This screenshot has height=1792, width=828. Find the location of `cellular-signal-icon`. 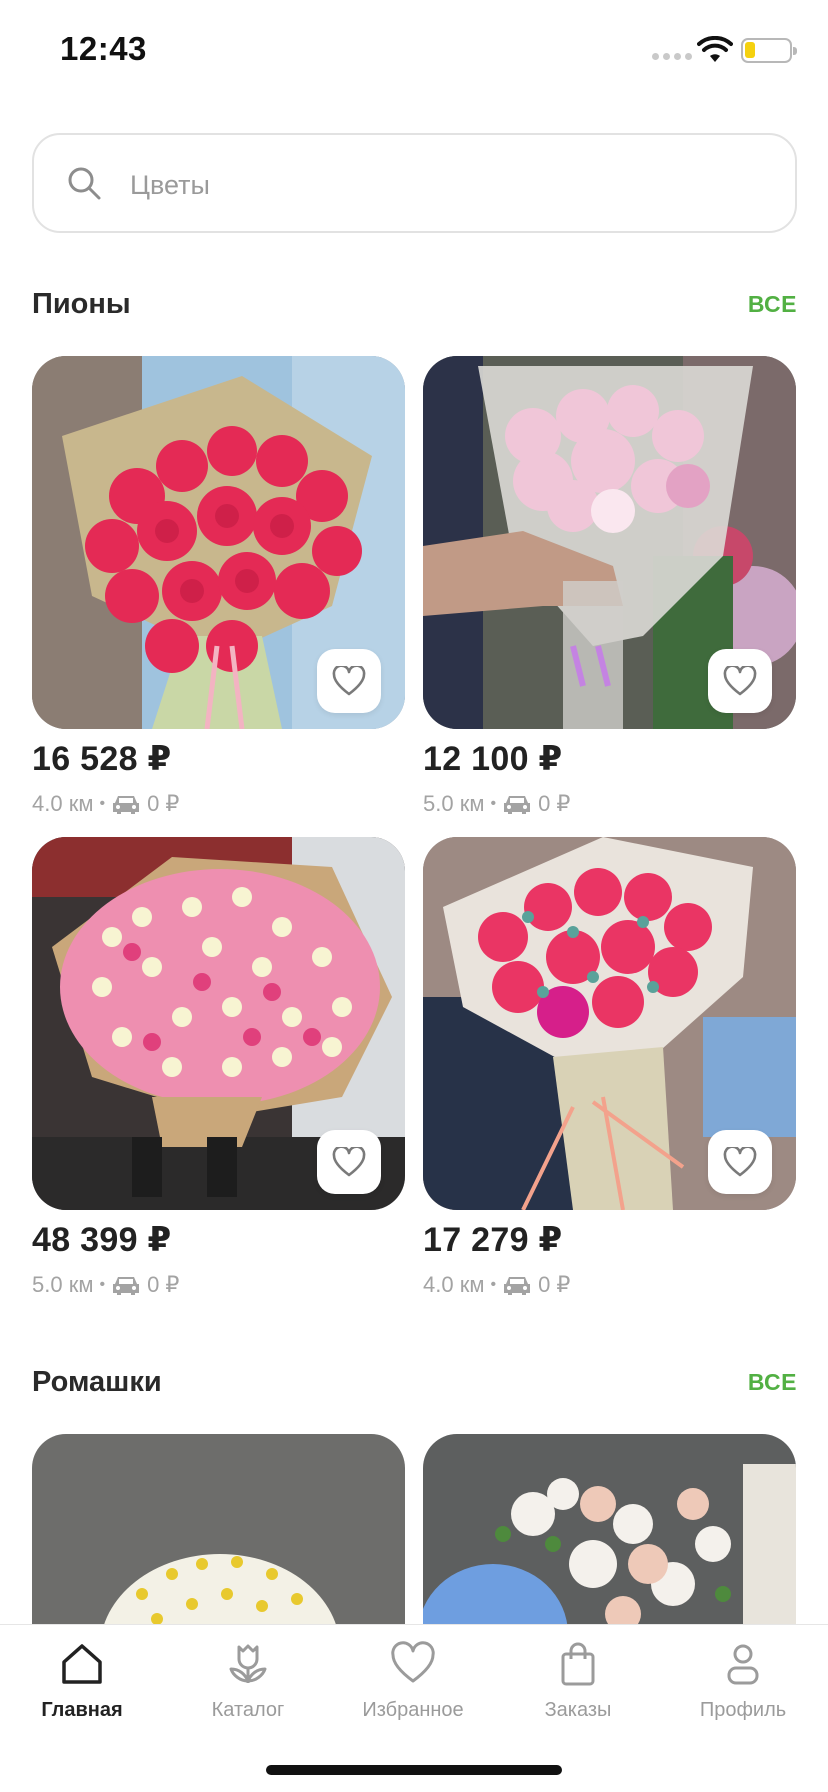

cellular-signal-icon is located at coordinates (672, 56).